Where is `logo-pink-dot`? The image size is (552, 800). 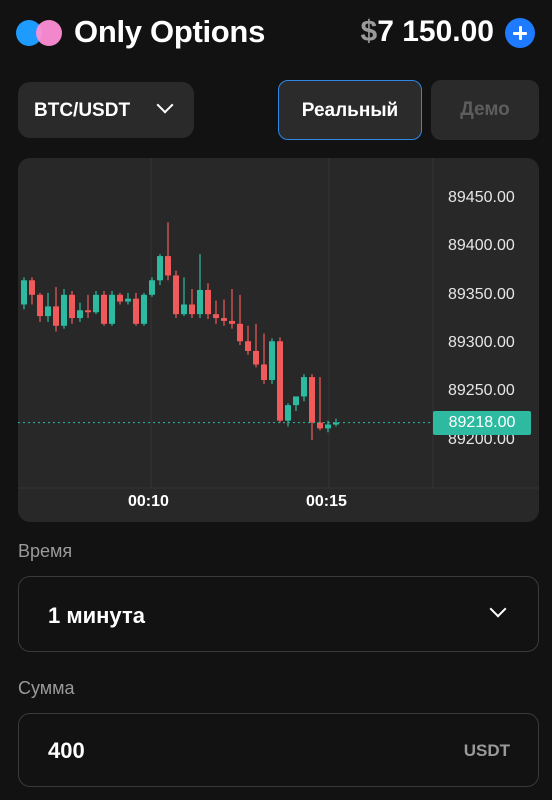
logo-pink-dot is located at coordinates (49, 33).